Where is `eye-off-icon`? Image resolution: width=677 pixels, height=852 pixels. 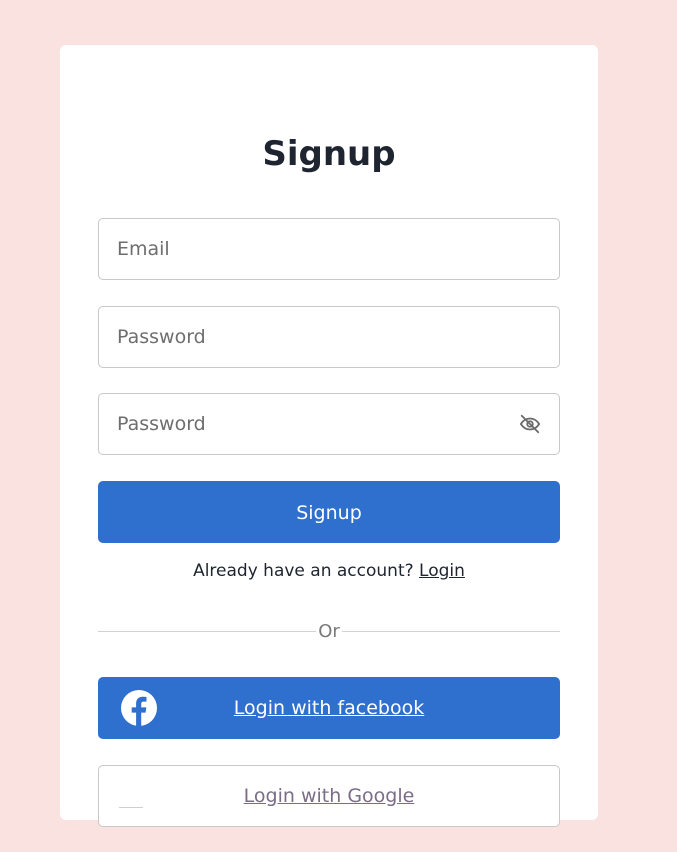 eye-off-icon is located at coordinates (530, 424).